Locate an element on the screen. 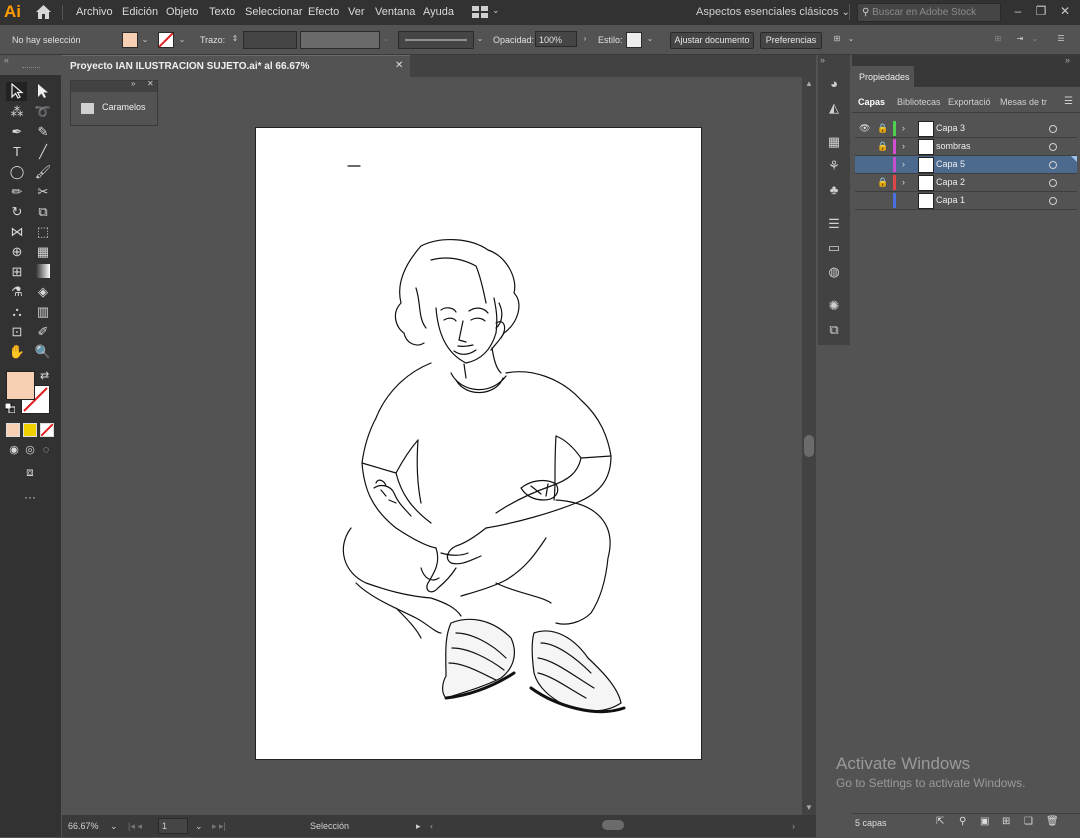 This screenshot has height=838, width=1080. swap-colors-icon: ⇄ is located at coordinates (44, 375).